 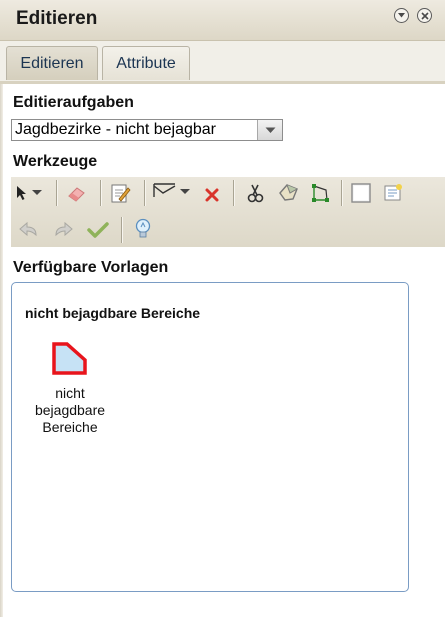 What do you see at coordinates (57, 18) in the screenshot?
I see `panel-title: Editieren` at bounding box center [57, 18].